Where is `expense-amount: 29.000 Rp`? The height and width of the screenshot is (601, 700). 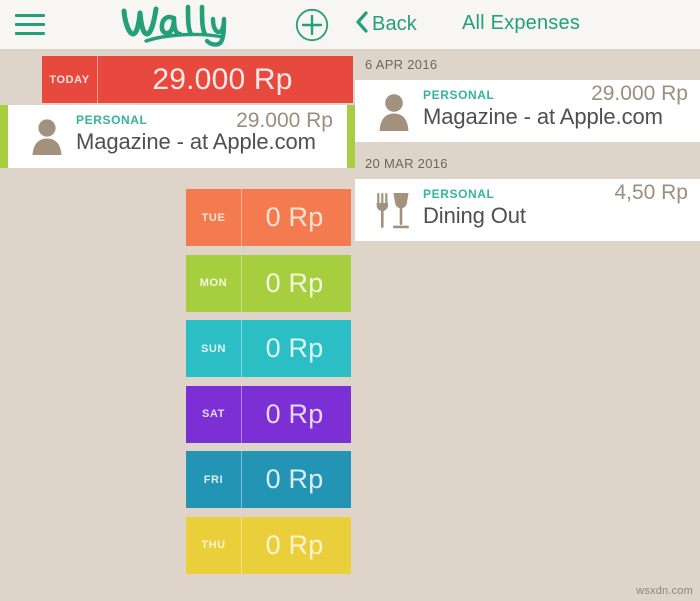
expense-amount: 29.000 Rp is located at coordinates (639, 93).